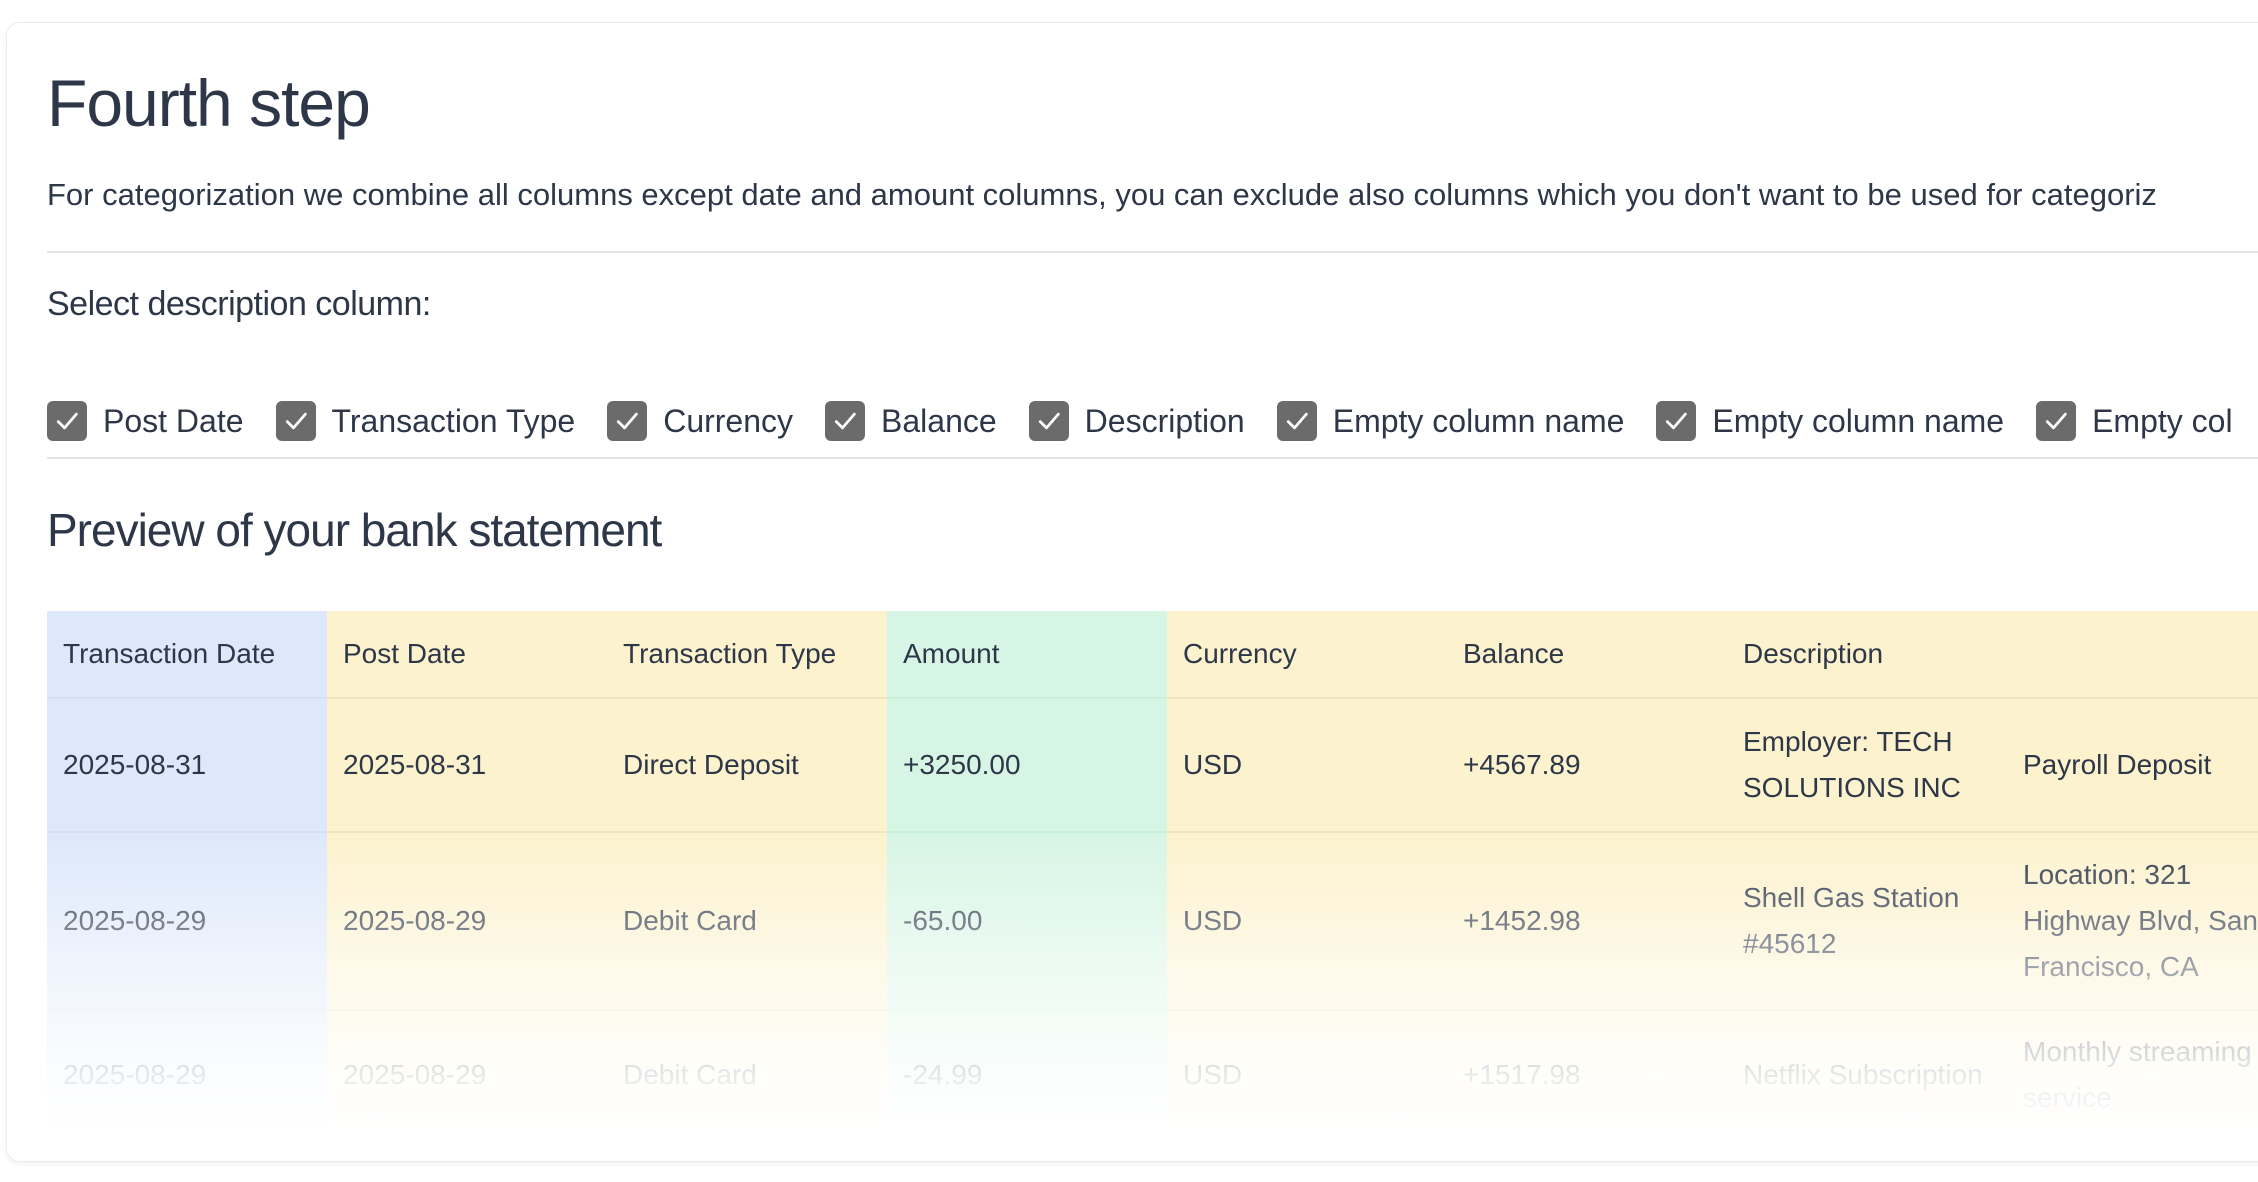 Image resolution: width=2258 pixels, height=1182 pixels. I want to click on checkbox-option-description: Description, so click(1136, 421).